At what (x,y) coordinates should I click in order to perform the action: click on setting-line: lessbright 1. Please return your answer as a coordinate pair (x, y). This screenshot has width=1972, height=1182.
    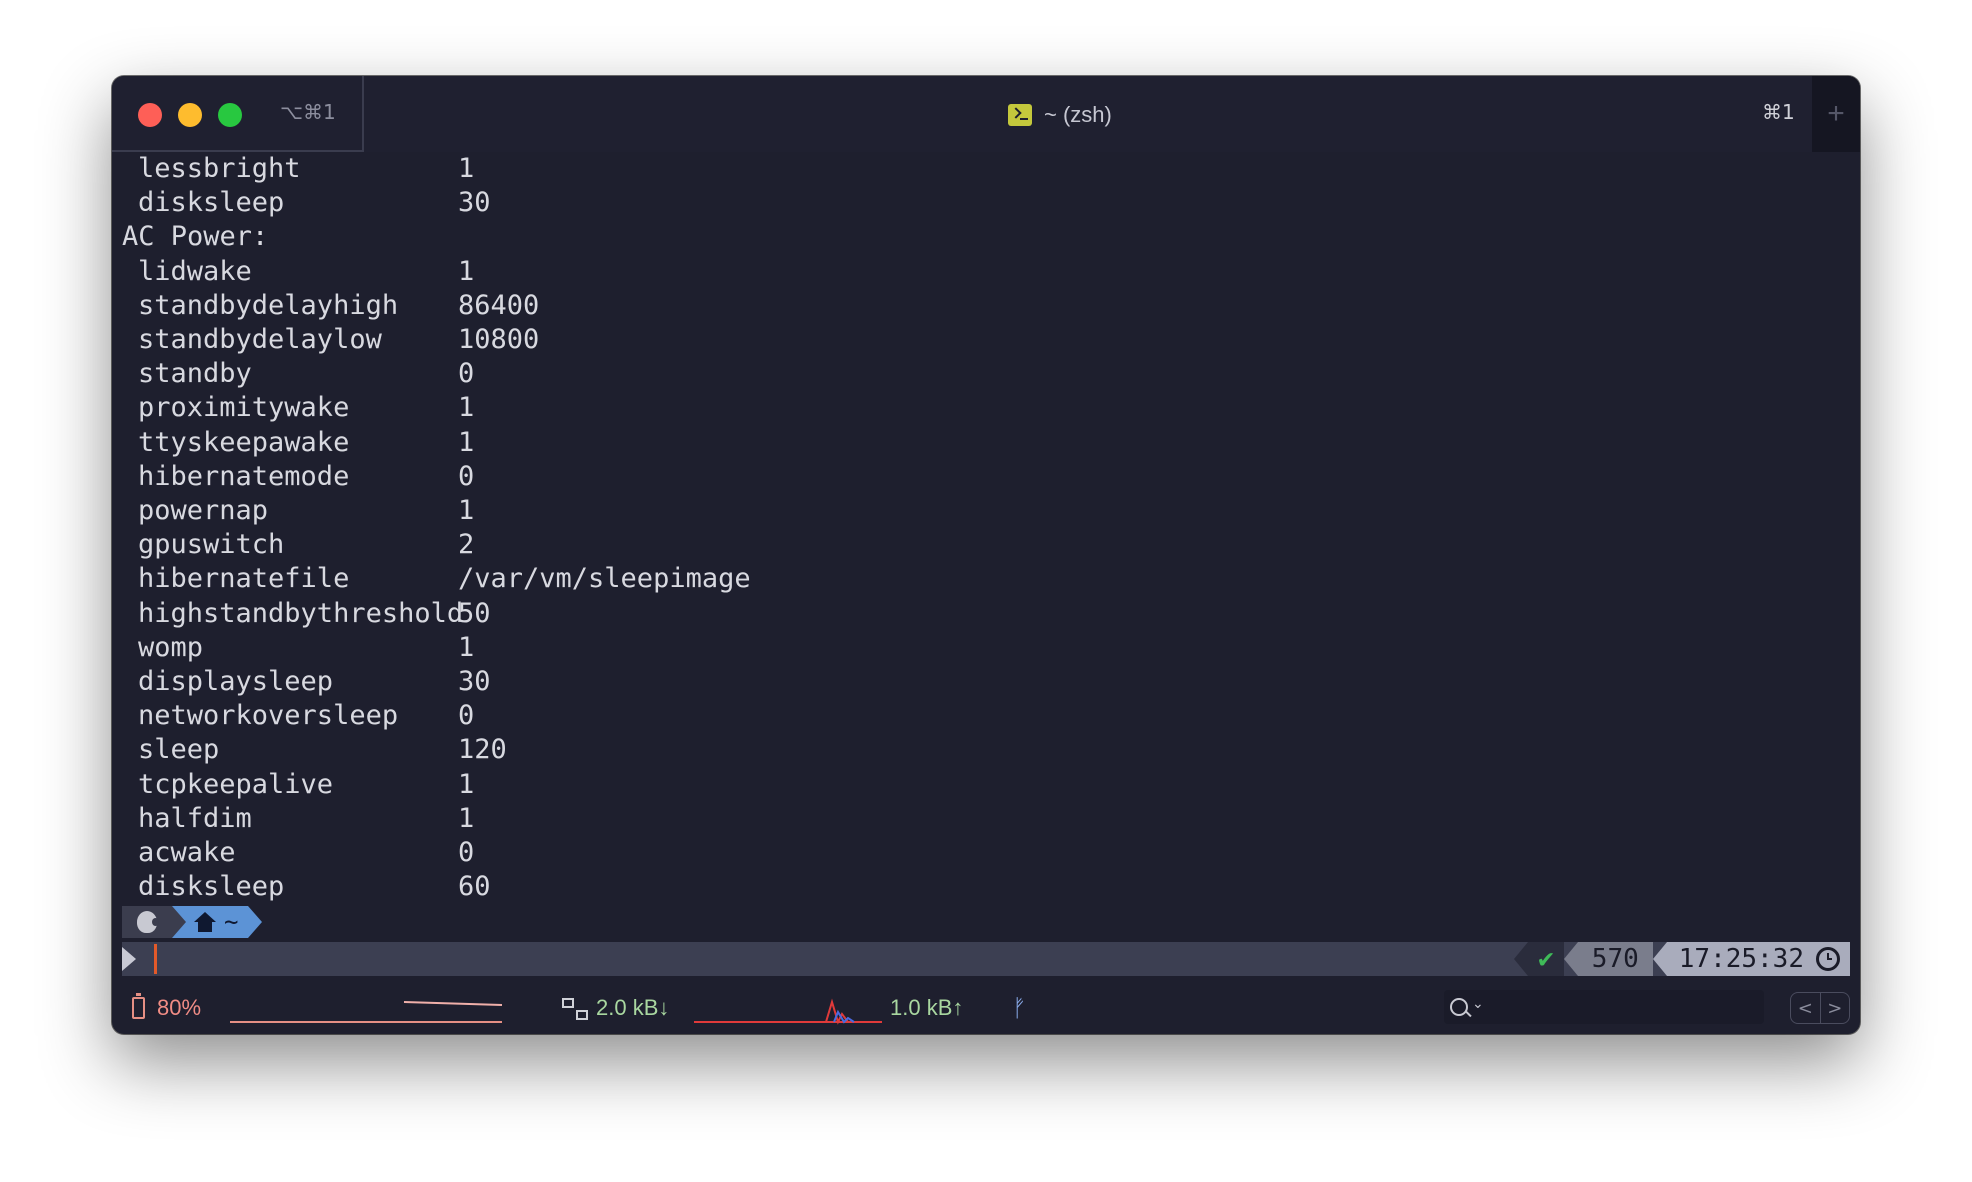
    Looking at the image, I should click on (298, 169).